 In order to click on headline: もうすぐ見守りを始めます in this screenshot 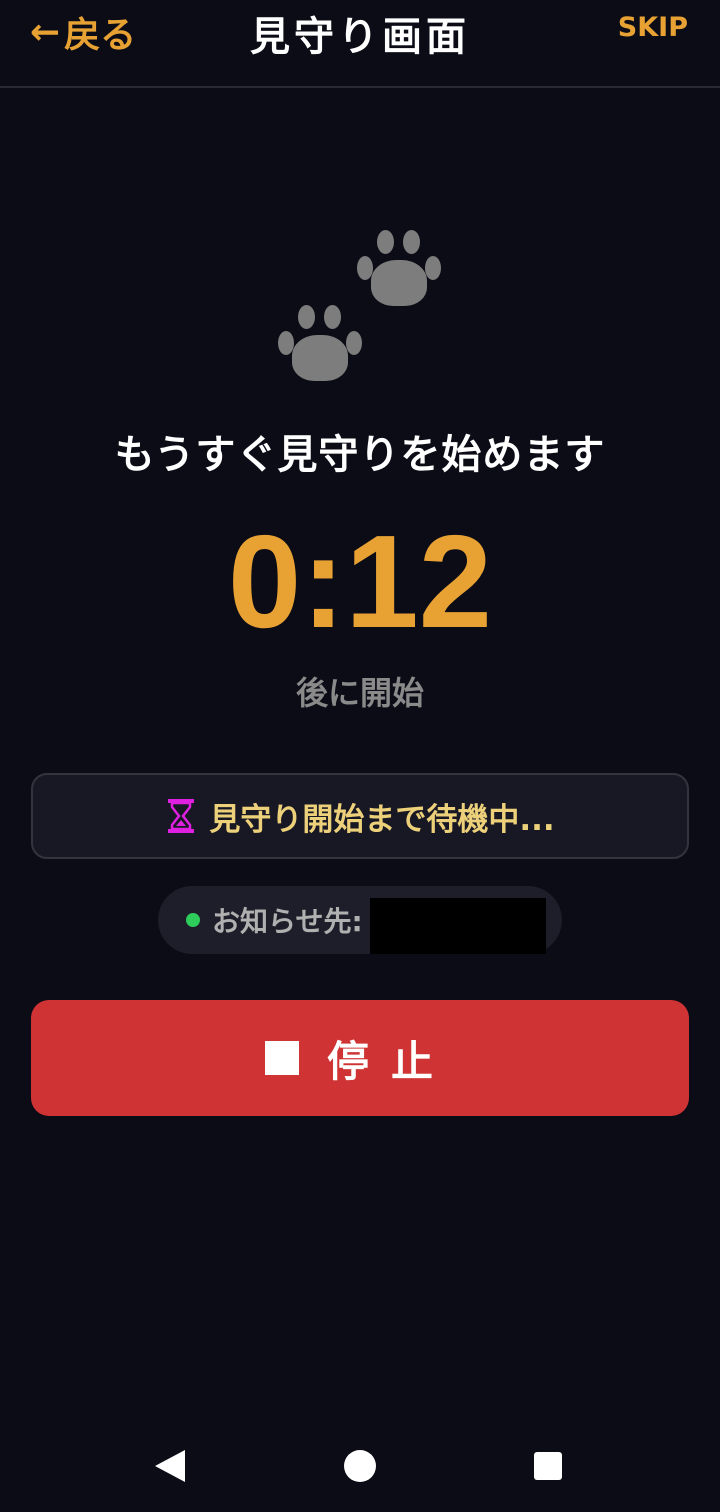, I will do `click(360, 455)`.